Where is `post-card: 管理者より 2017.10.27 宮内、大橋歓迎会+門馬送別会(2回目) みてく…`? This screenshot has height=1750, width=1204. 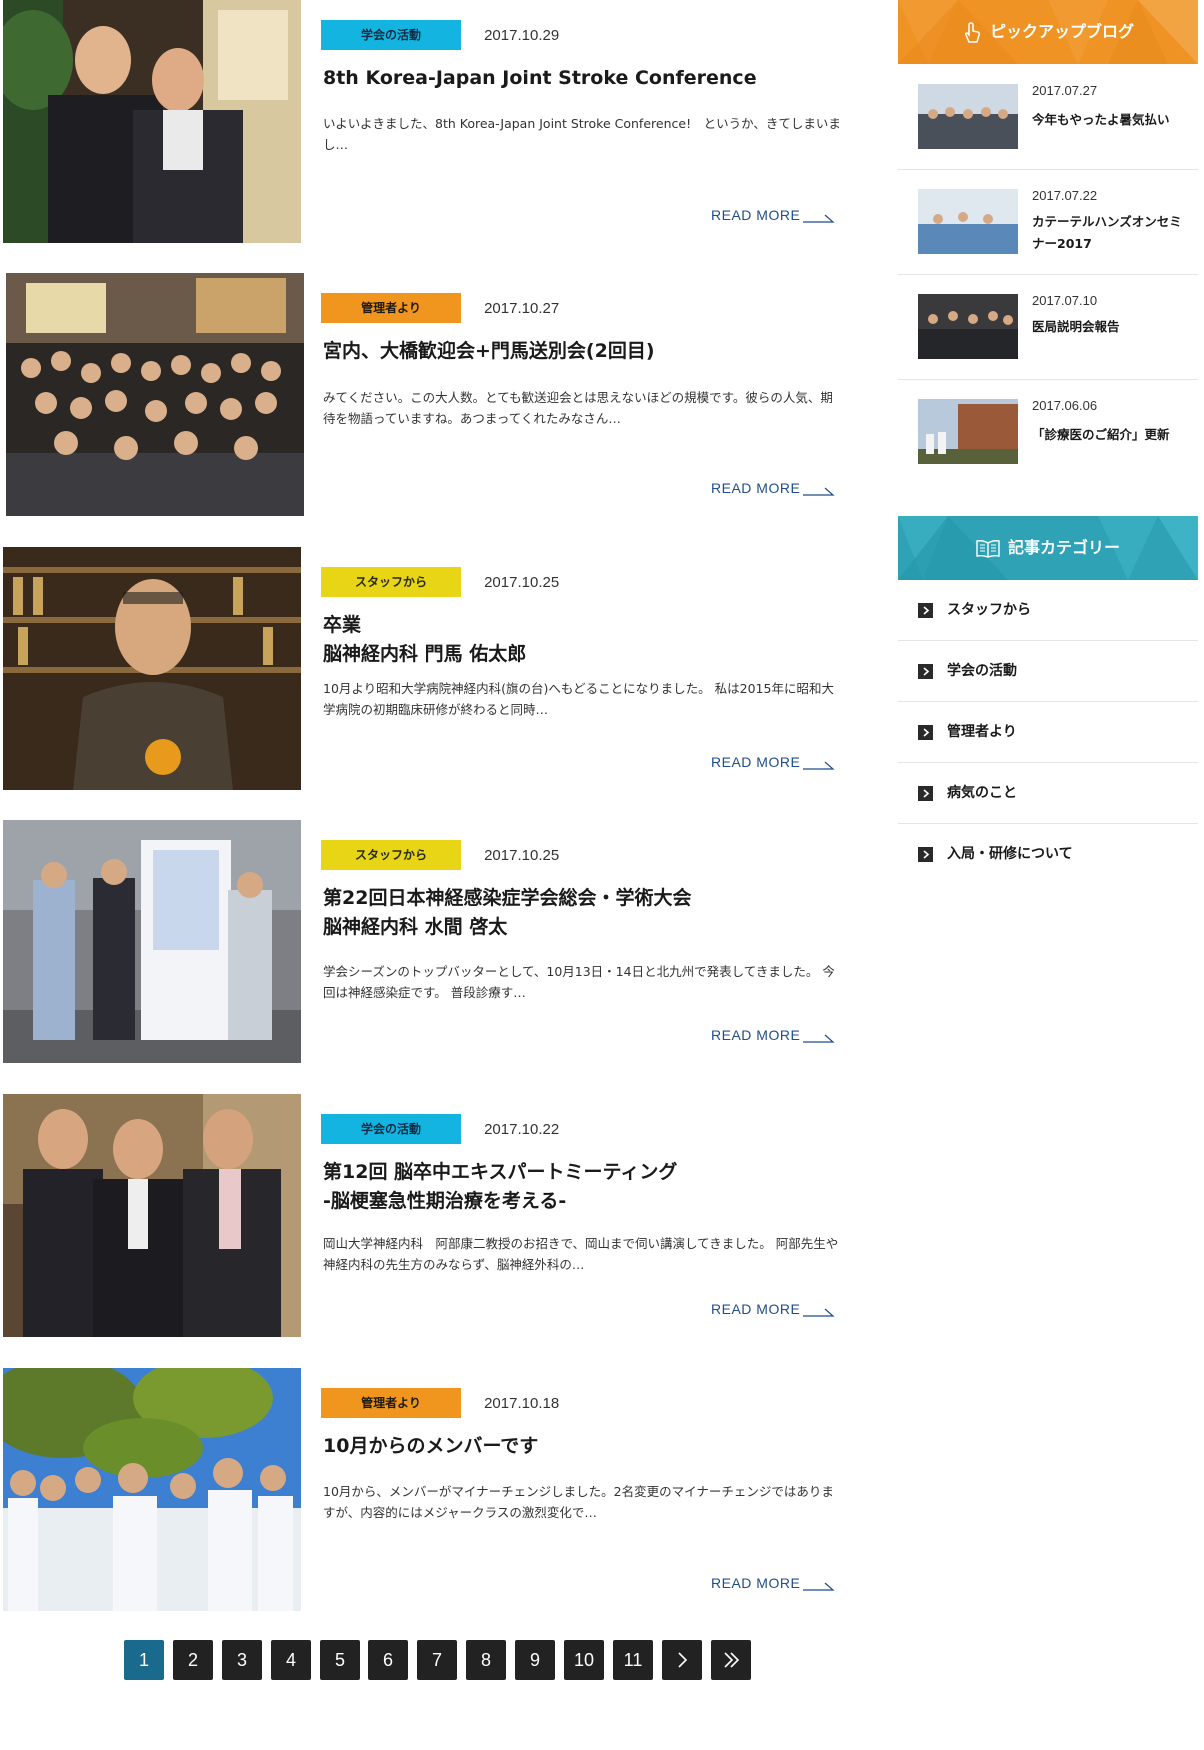 post-card: 管理者より 2017.10.27 宮内、大橋歓迎会+門馬送別会(2回目) みてく… is located at coordinates (430, 395).